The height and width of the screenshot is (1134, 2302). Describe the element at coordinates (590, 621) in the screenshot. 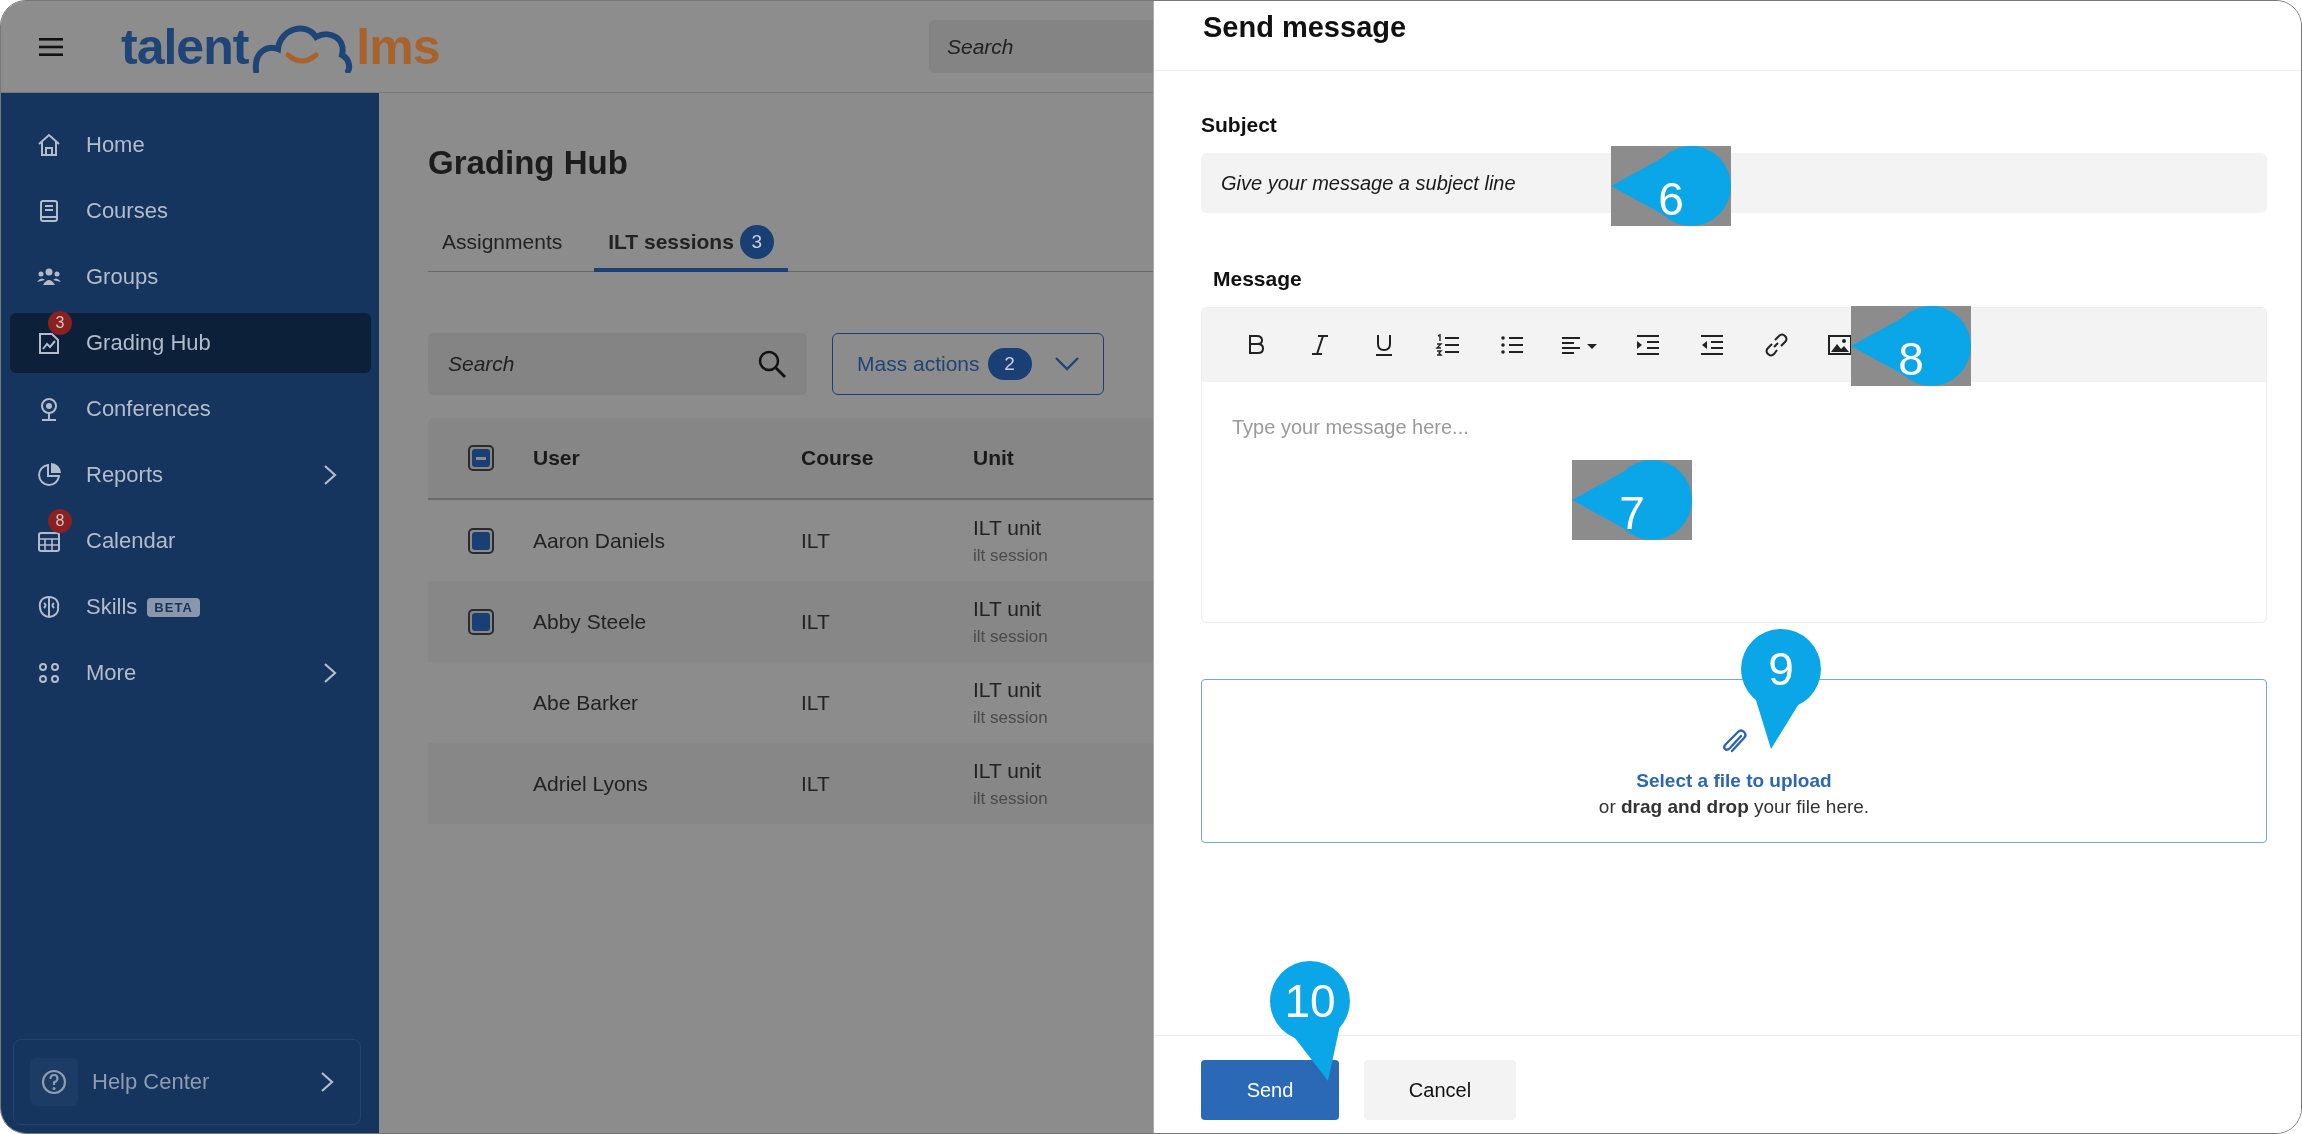

I see `table-cell-text: Abby Steele` at that location.